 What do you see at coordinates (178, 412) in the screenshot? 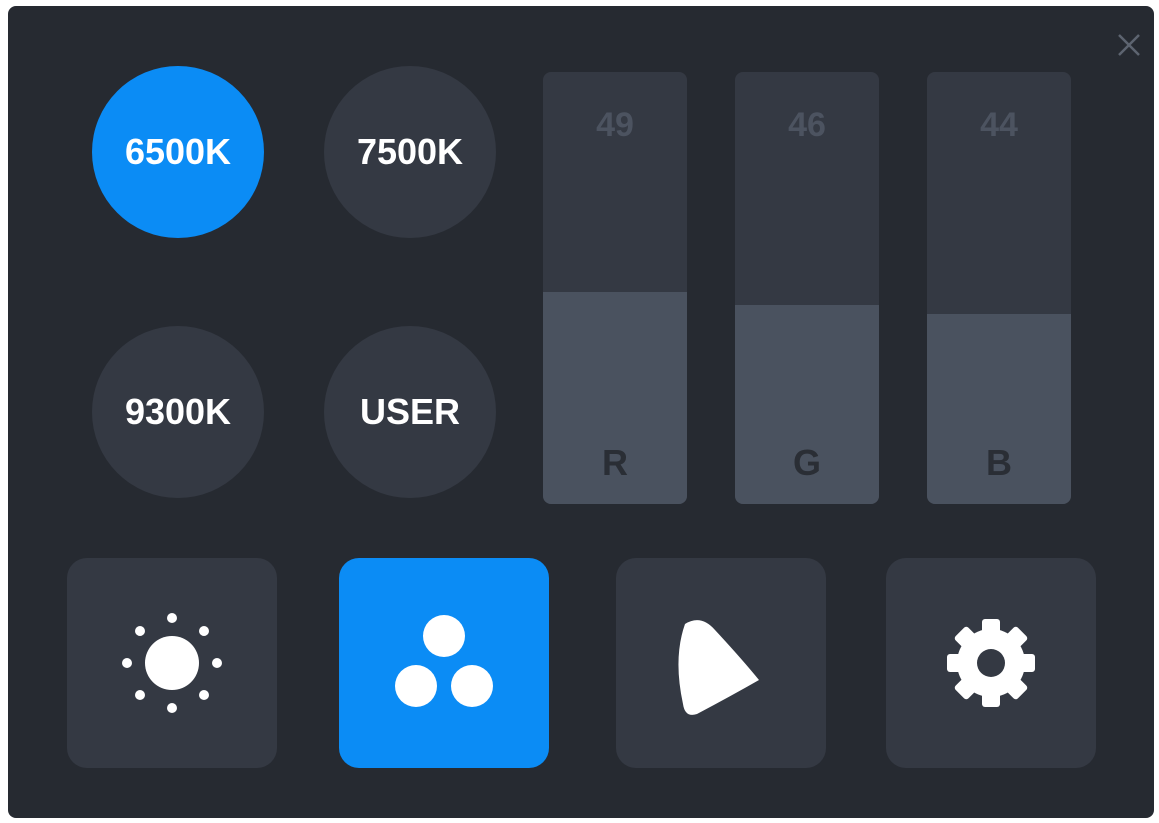
I see `preset-9300k-button: 9300K` at bounding box center [178, 412].